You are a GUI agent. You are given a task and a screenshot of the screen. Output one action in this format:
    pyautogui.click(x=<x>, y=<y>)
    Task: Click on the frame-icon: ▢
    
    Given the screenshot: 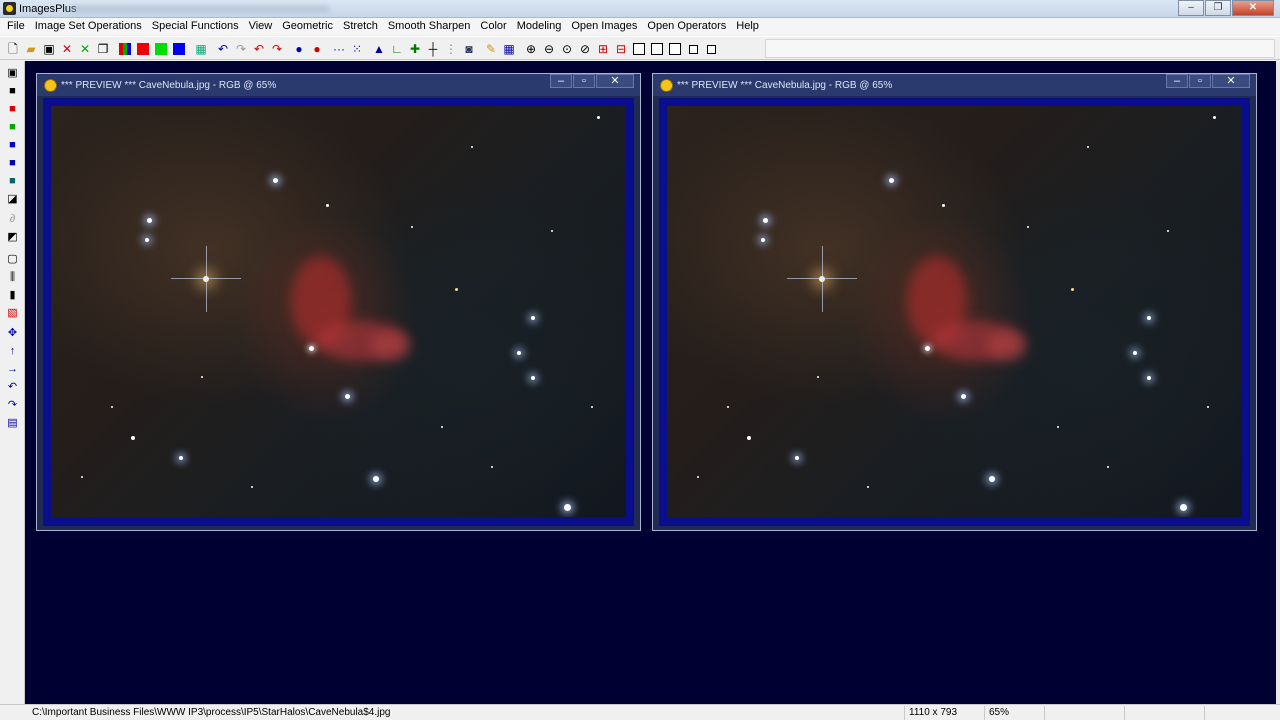 What is the action you would take?
    pyautogui.click(x=12, y=259)
    